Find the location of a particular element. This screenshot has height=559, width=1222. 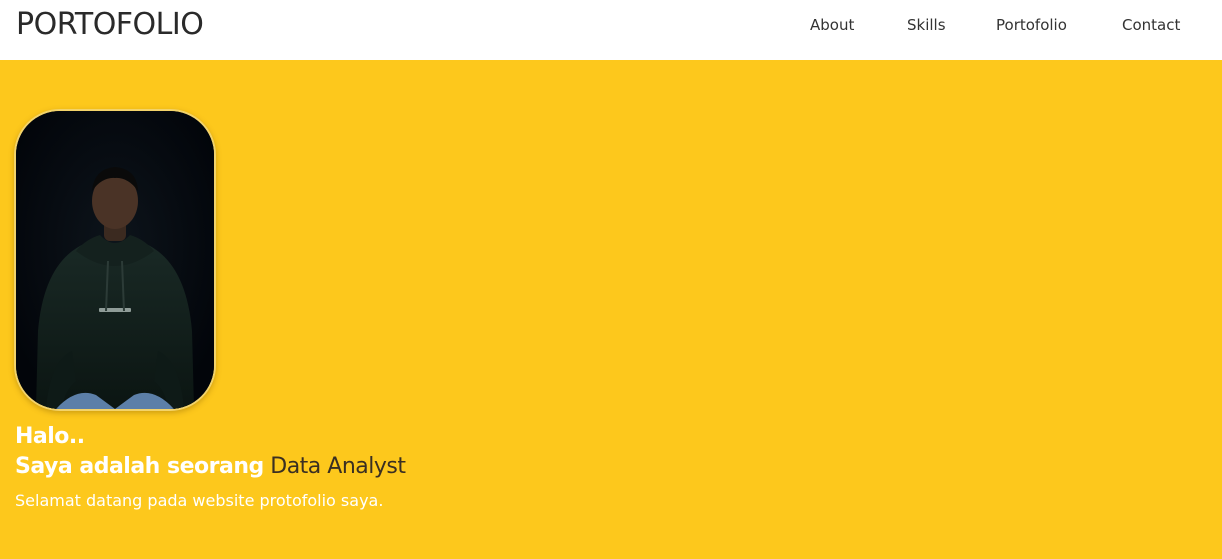

hero-intro: Saya adalah seorang Data Analyst is located at coordinates (210, 467).